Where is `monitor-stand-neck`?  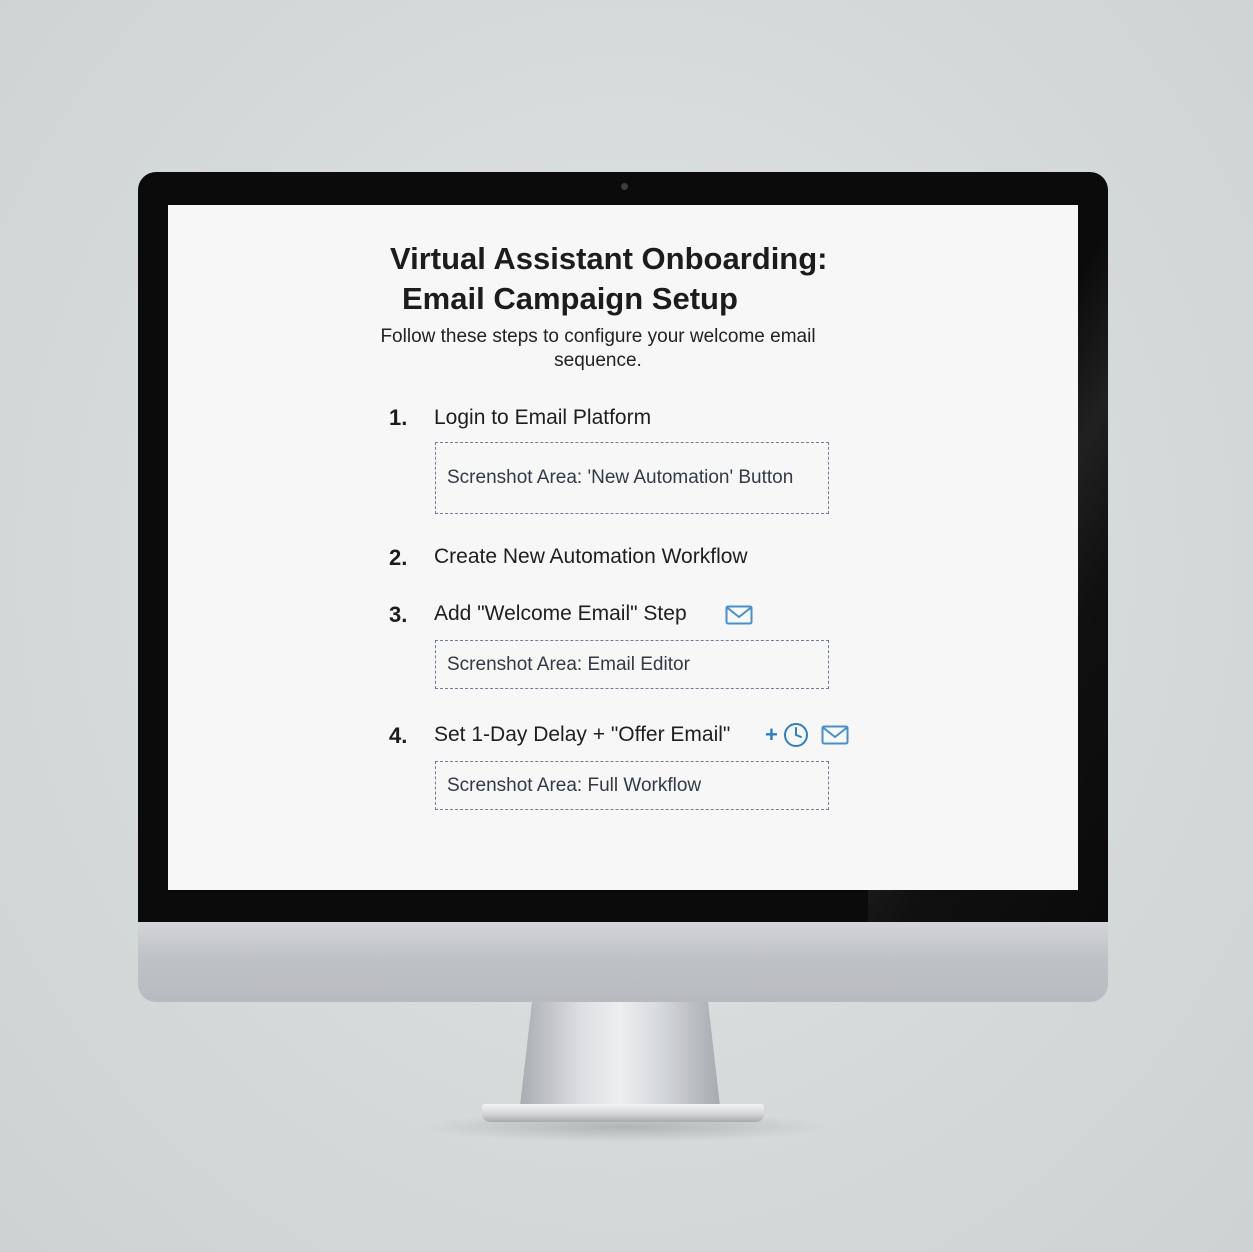
monitor-stand-neck is located at coordinates (620, 1054).